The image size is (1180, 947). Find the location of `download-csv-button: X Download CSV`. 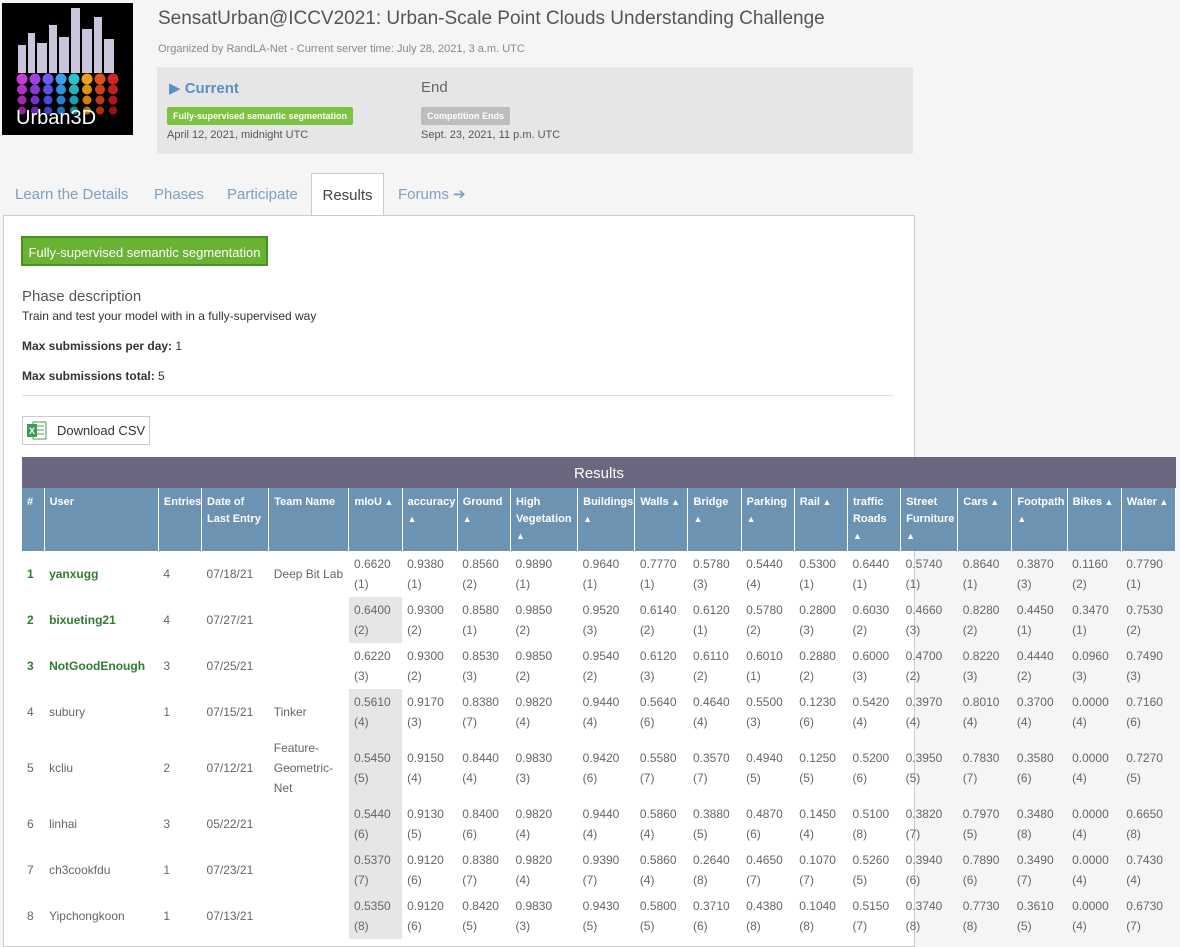

download-csv-button: X Download CSV is located at coordinates (86, 430).